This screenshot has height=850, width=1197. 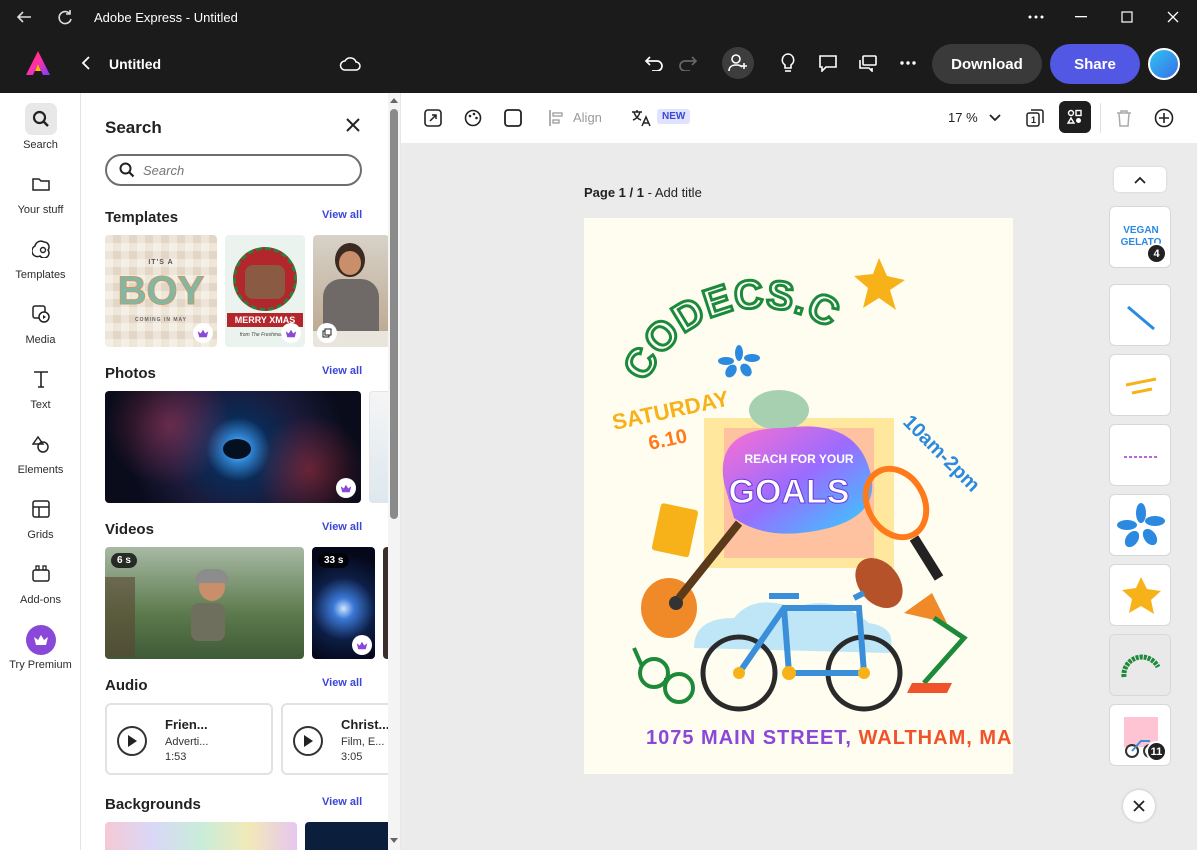 I want to click on refresh-icon, so click(x=65, y=17).